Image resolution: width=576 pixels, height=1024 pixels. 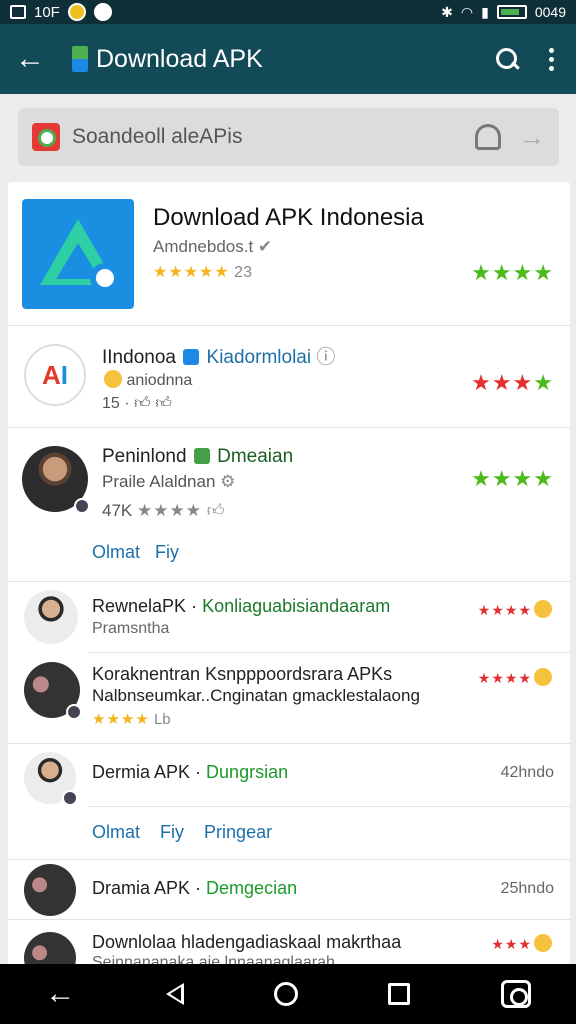 I want to click on comment-author: Koraknentran Ksnpppoordsrara APKs, so click(x=242, y=674).